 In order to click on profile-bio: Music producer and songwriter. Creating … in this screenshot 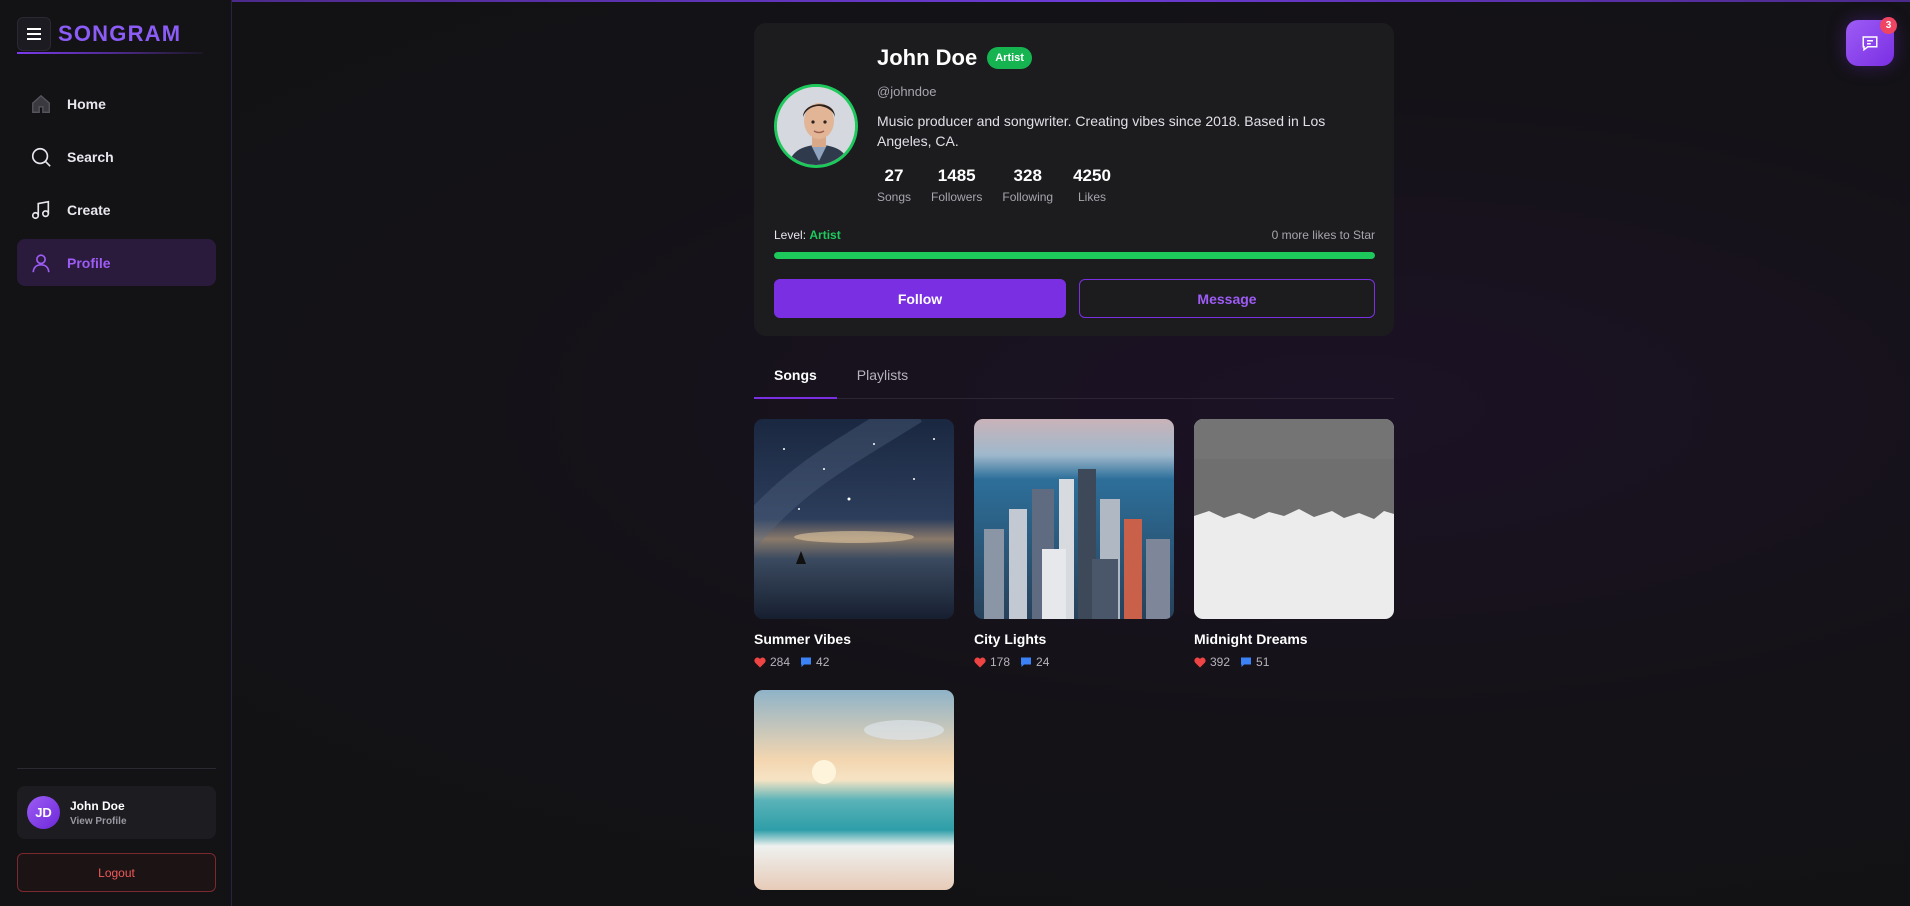, I will do `click(1101, 131)`.